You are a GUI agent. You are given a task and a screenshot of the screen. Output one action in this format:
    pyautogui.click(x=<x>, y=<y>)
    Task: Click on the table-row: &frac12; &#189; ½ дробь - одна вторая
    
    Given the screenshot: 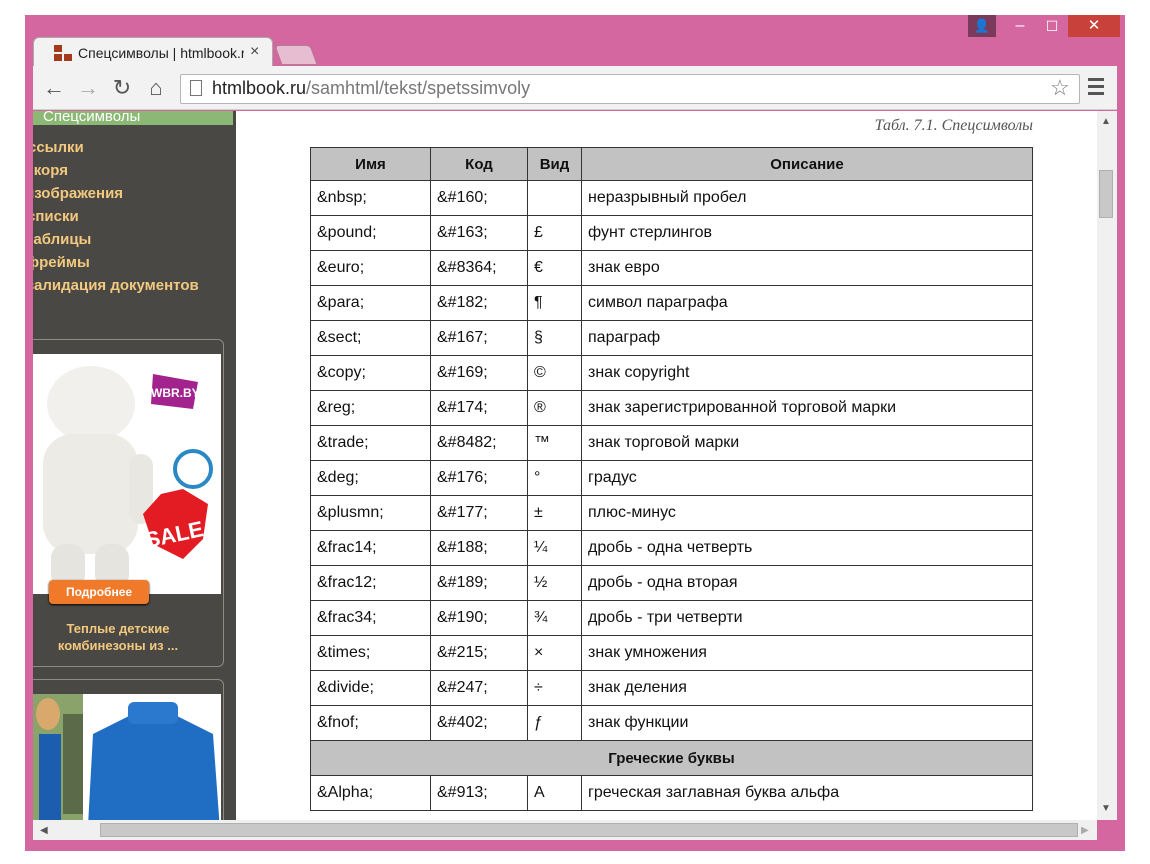 What is the action you would take?
    pyautogui.click(x=671, y=583)
    